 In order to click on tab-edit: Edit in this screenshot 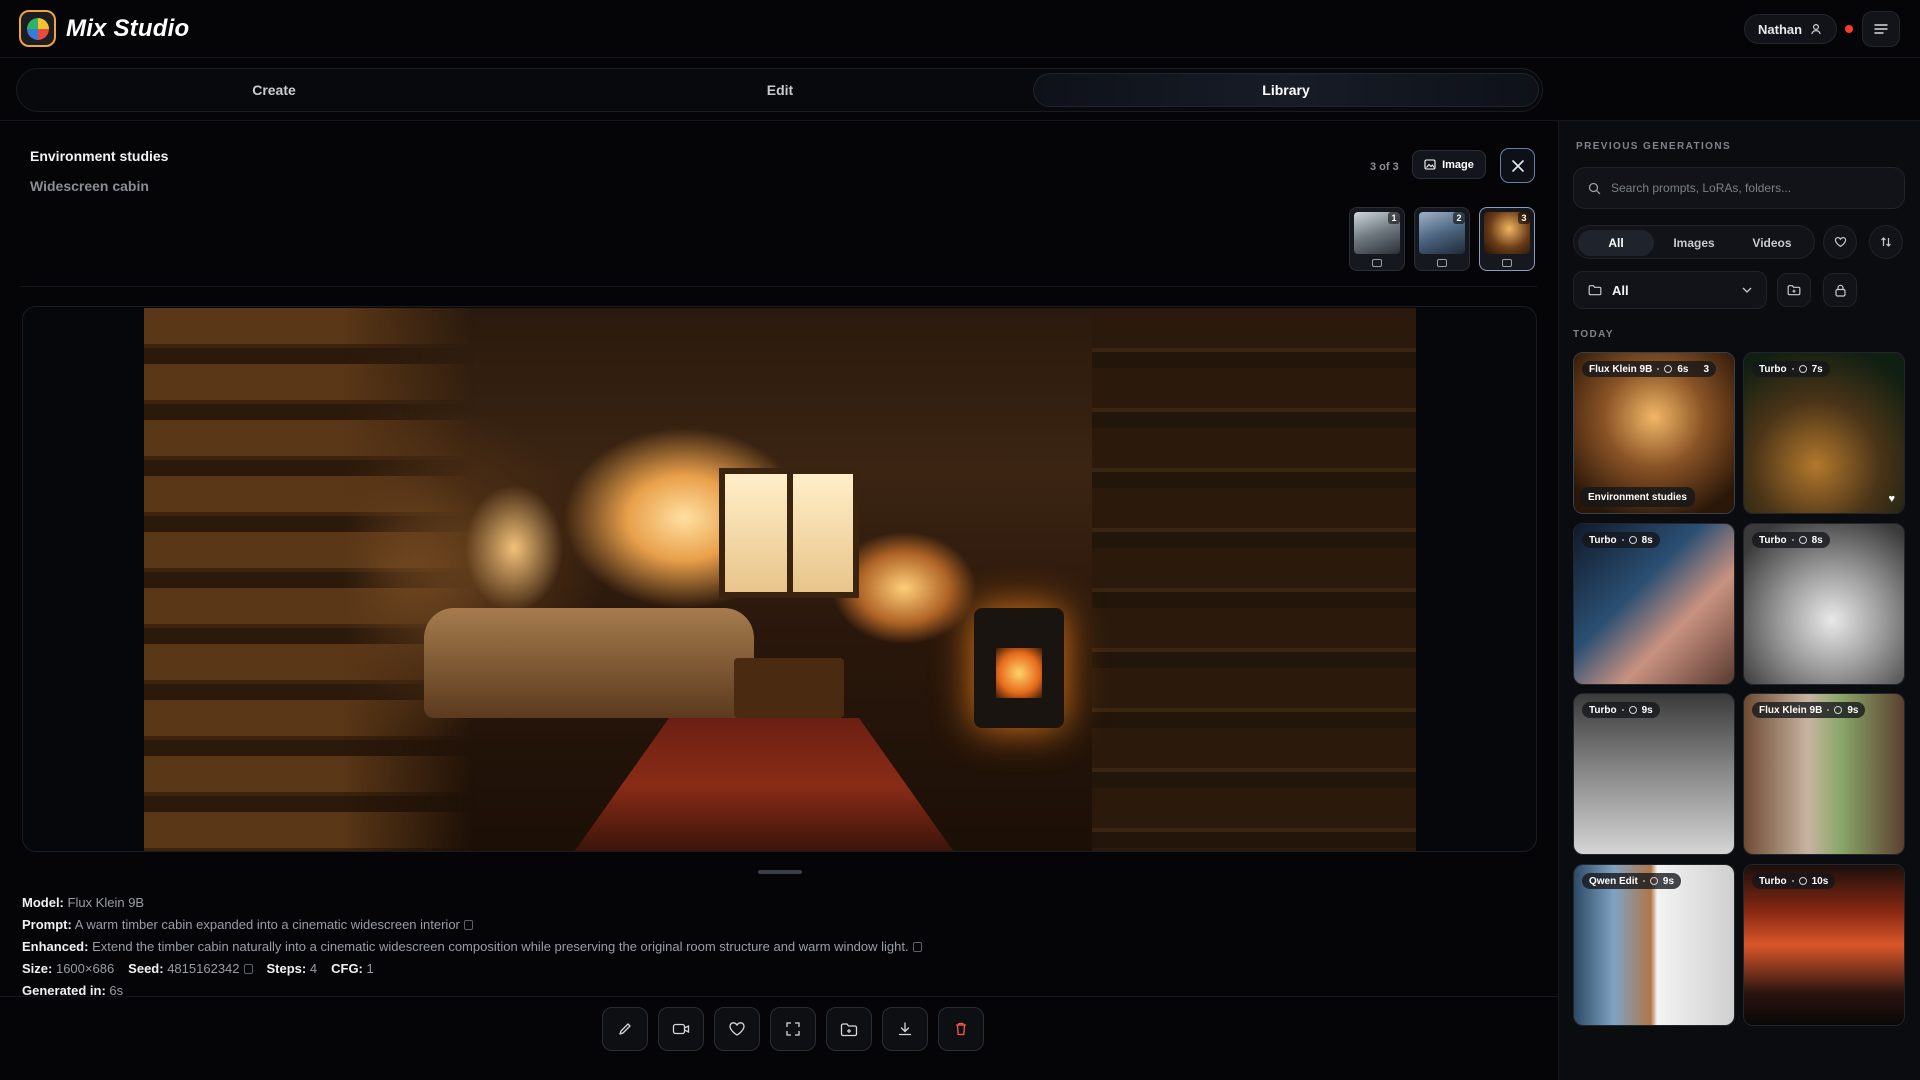, I will do `click(780, 90)`.